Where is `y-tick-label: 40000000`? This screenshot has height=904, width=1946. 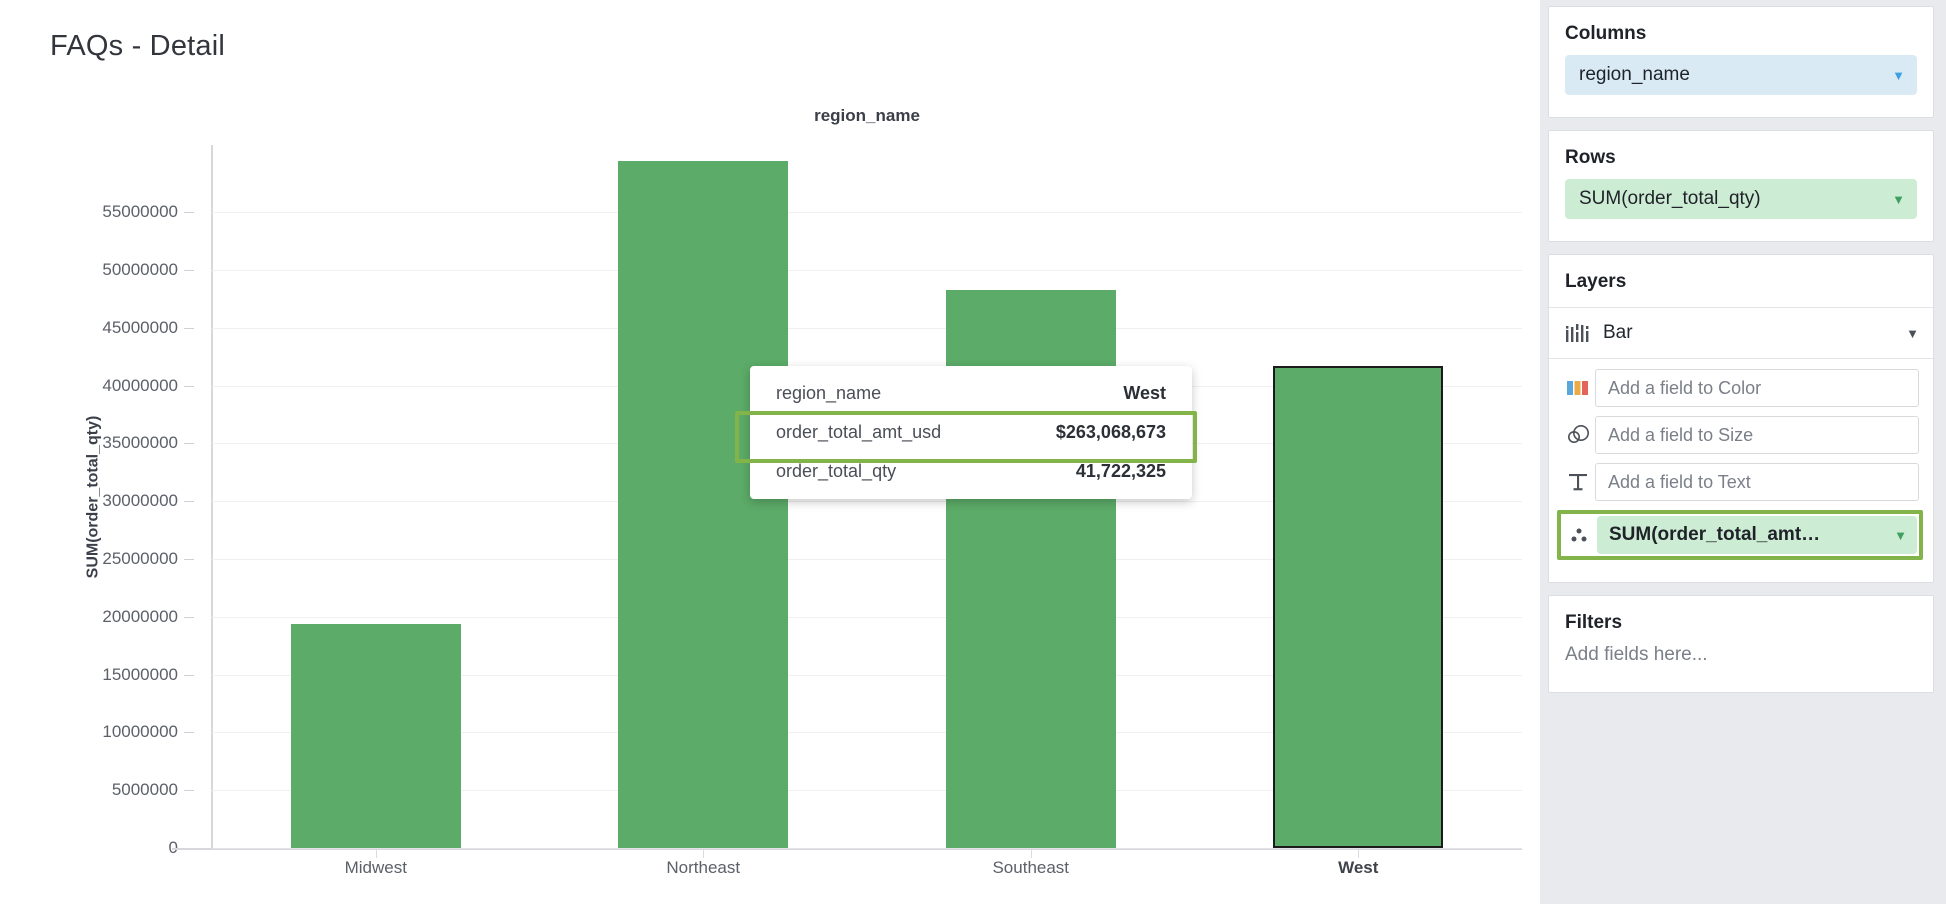 y-tick-label: 40000000 is located at coordinates (140, 385).